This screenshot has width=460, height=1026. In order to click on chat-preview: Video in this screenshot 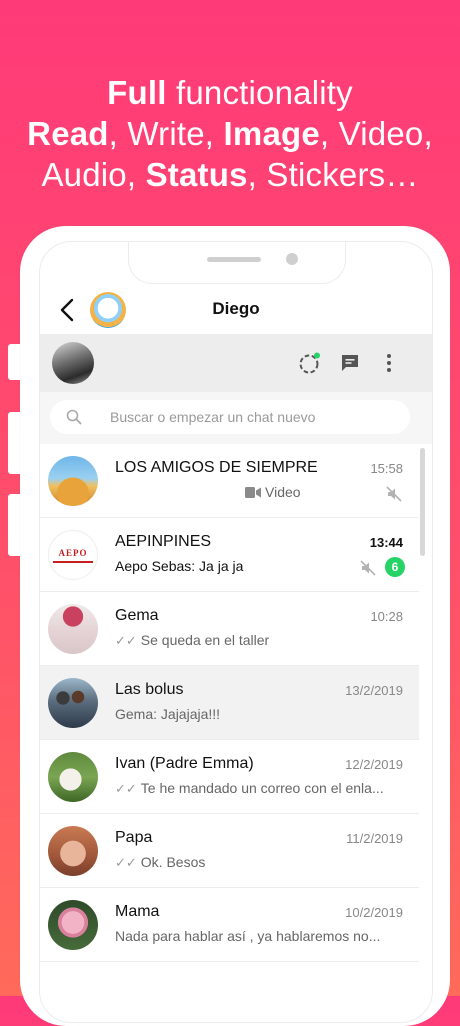, I will do `click(295, 492)`.